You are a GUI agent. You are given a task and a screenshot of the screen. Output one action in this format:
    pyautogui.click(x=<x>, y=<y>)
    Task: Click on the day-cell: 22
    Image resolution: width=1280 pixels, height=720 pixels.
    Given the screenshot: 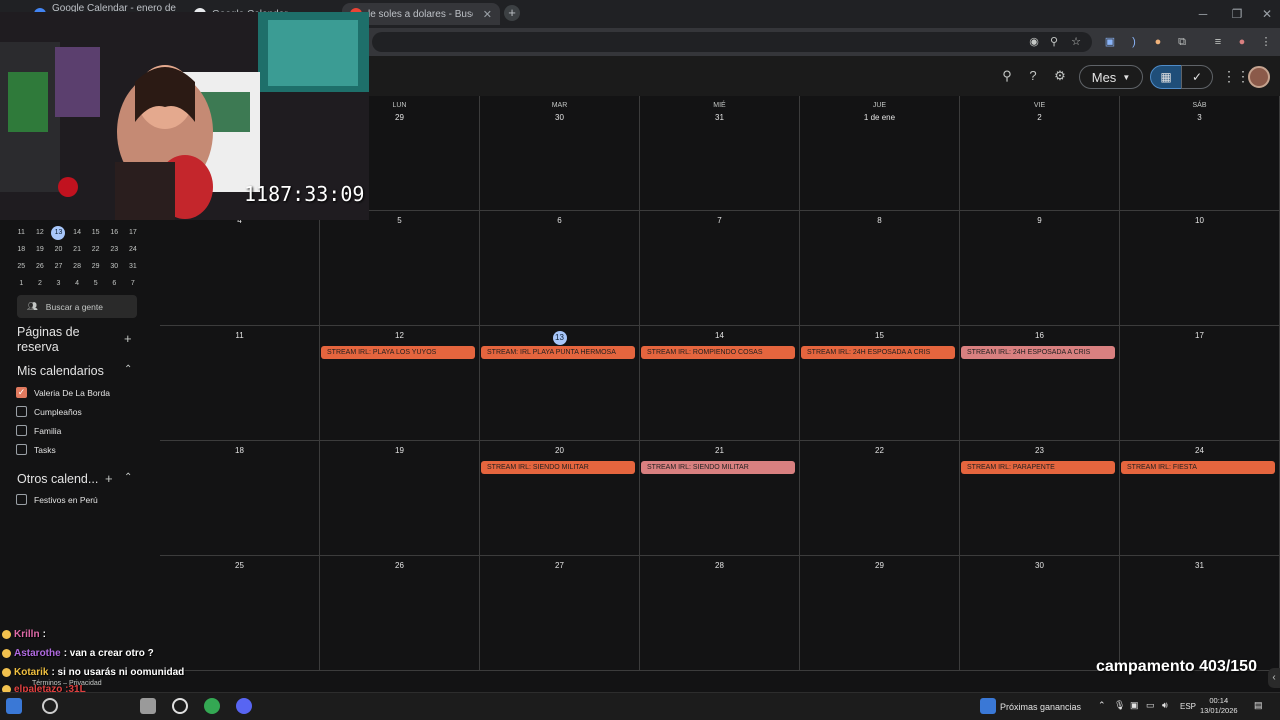 What is the action you would take?
    pyautogui.click(x=880, y=498)
    